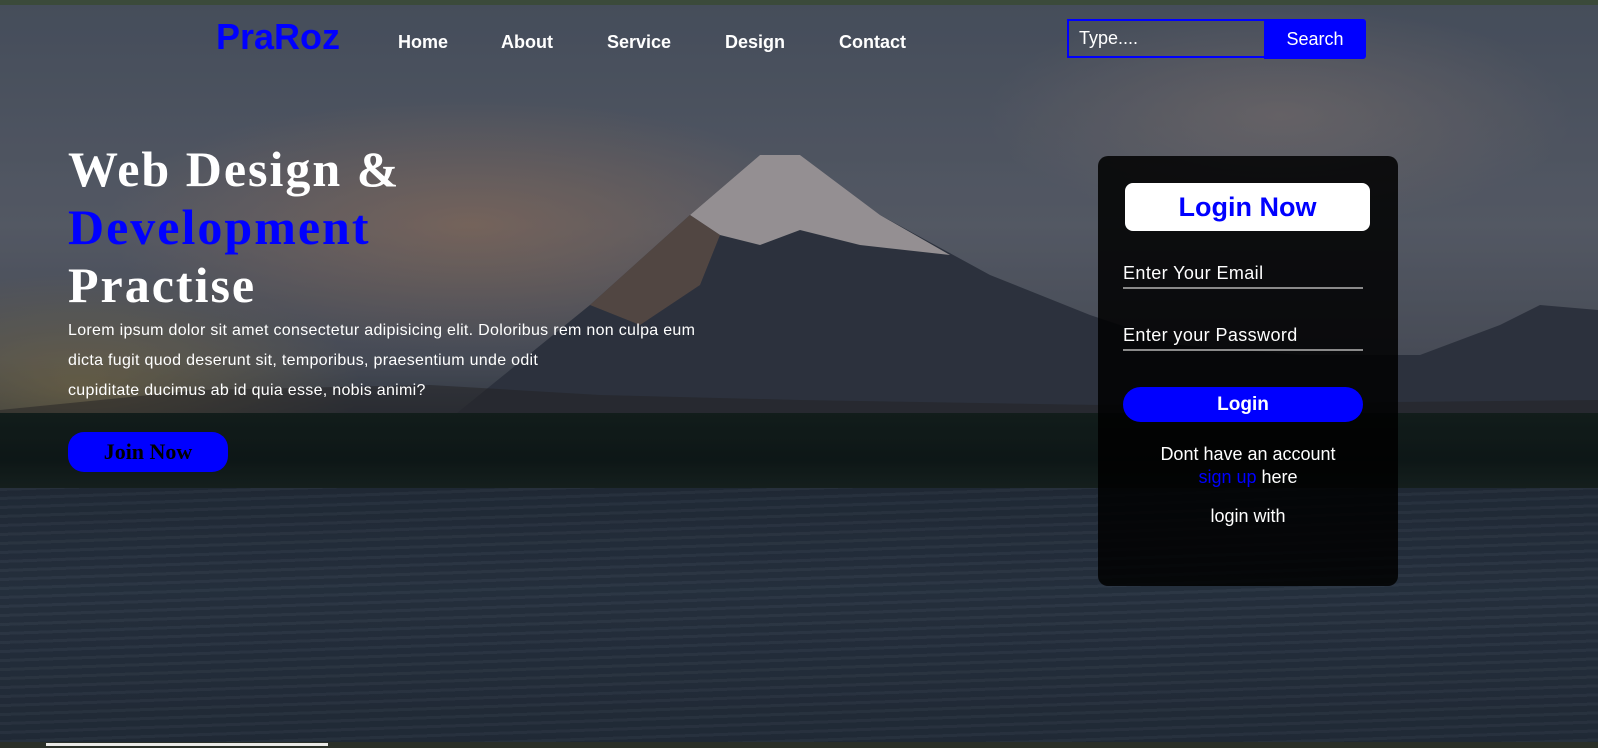 The width and height of the screenshot is (1598, 748). Describe the element at coordinates (527, 42) in the screenshot. I see `nav-item-about: About` at that location.